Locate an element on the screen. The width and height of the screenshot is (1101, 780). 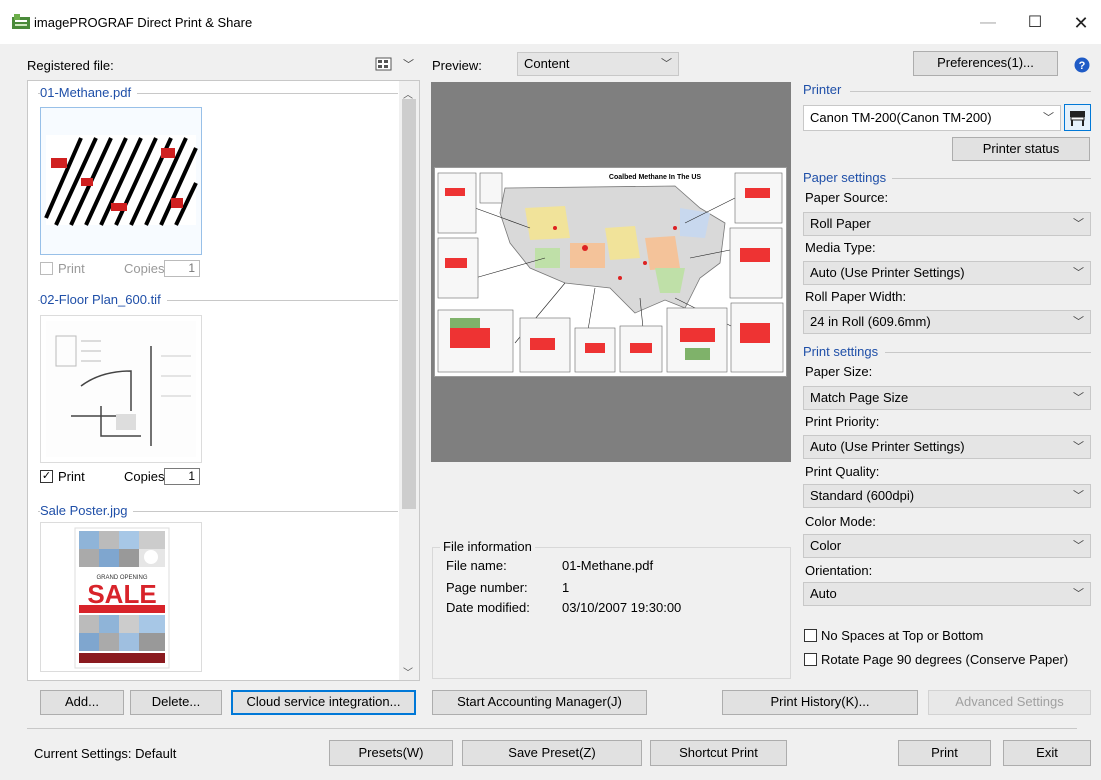
sale-poster-thumbnail-image: GRAND OPENING SALE is located at coordinates (122, 598).